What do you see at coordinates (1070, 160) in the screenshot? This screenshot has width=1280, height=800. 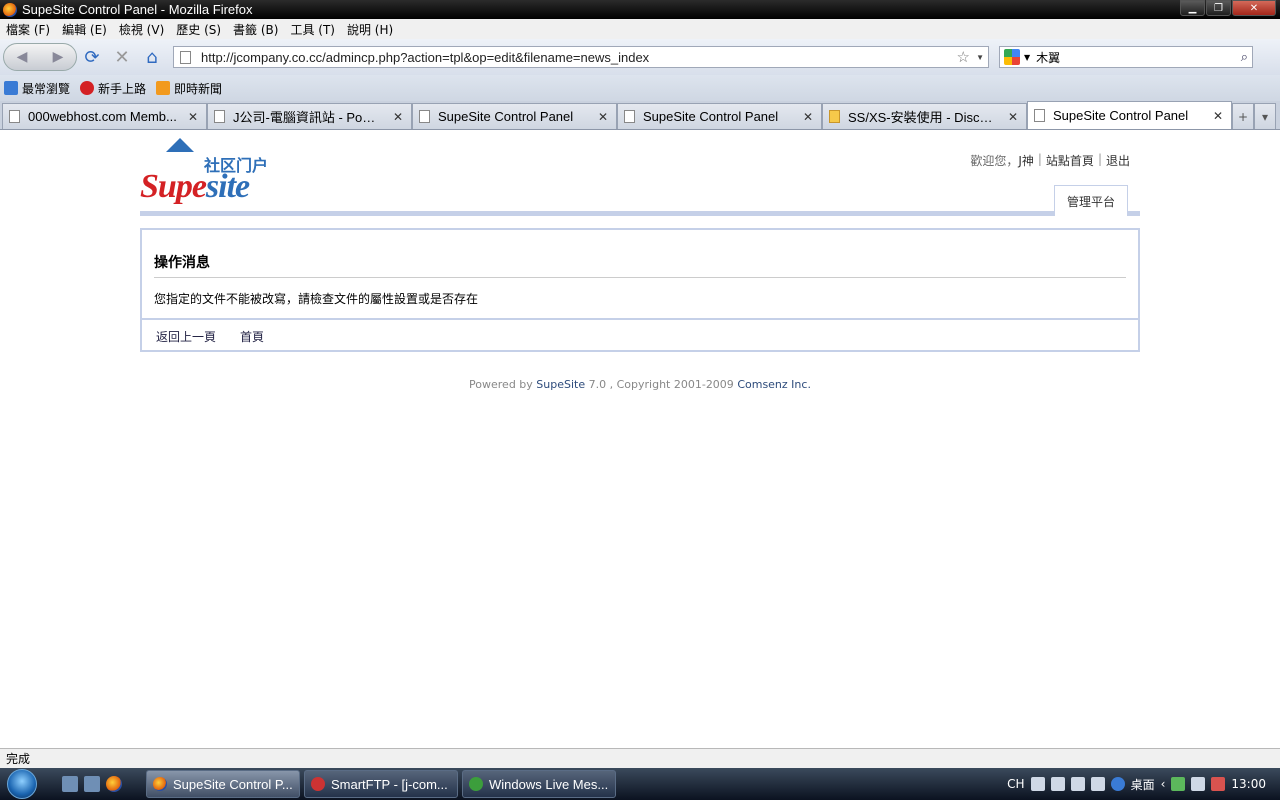 I see `site-home-link: 站點首頁` at bounding box center [1070, 160].